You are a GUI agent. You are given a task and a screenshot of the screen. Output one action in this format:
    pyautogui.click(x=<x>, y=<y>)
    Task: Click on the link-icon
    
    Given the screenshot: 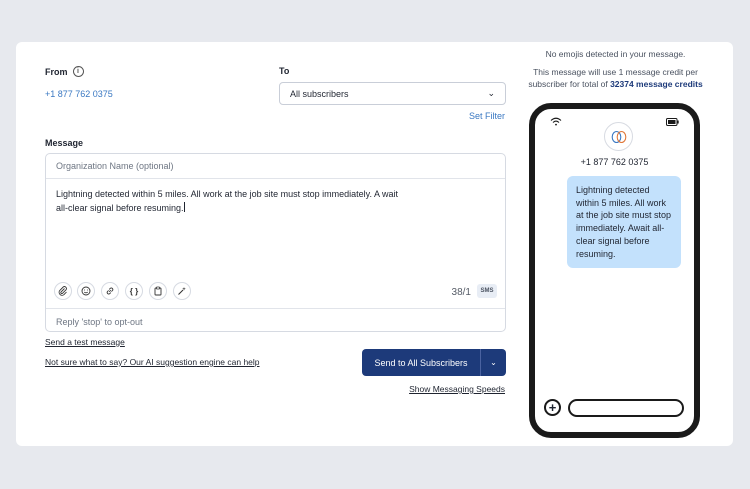 What is the action you would take?
    pyautogui.click(x=110, y=291)
    